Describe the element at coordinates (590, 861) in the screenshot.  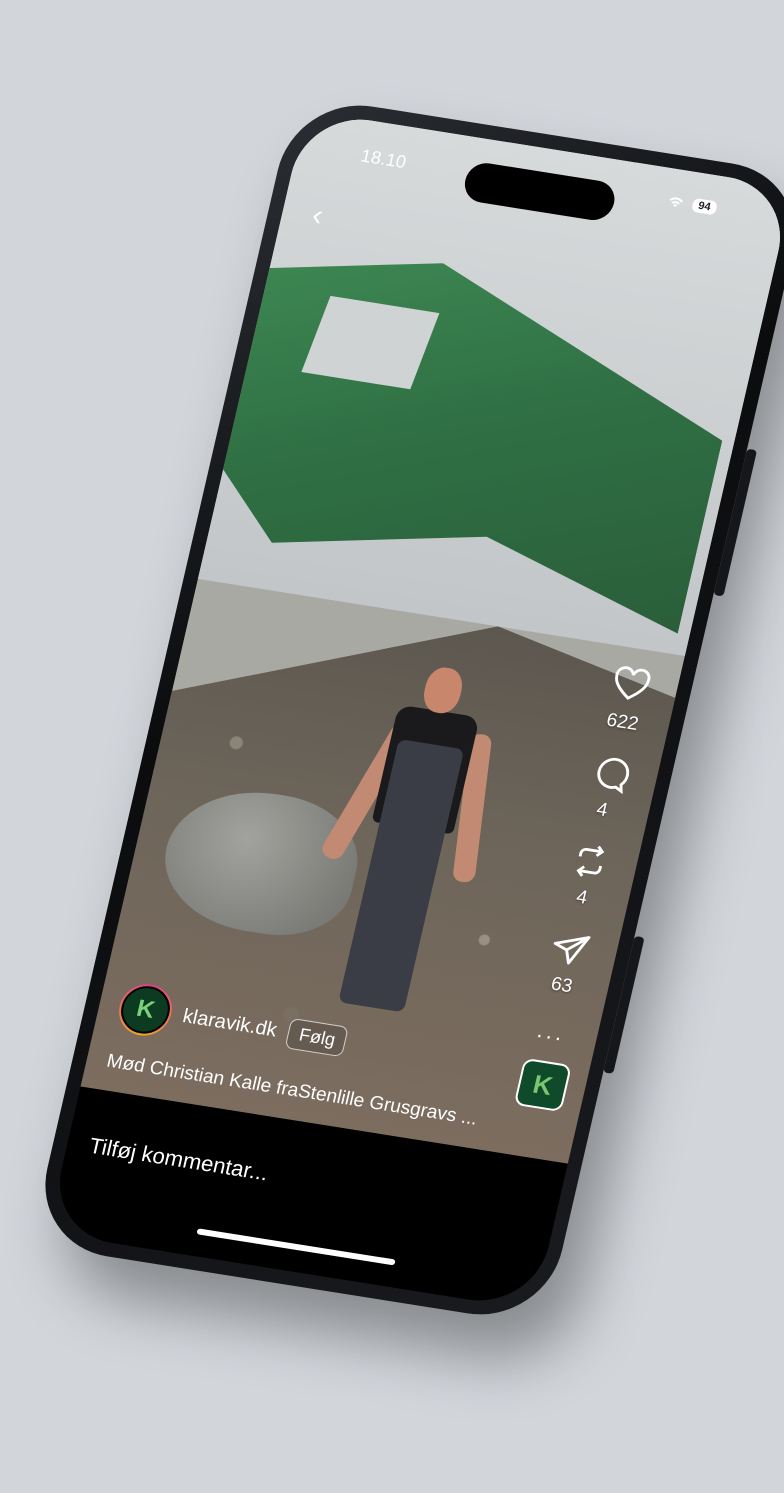
I see `repost-icon` at that location.